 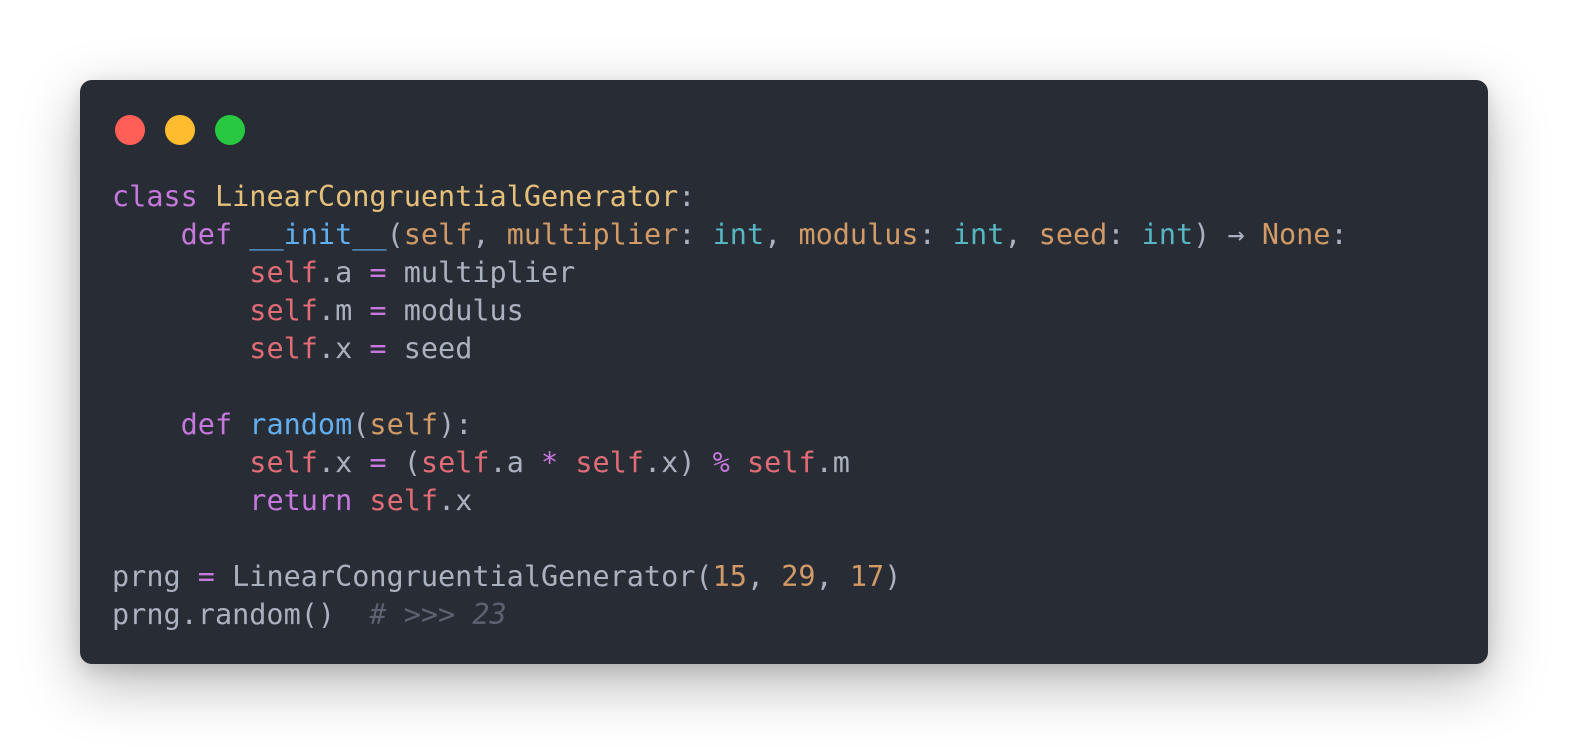 I want to click on code-token-plain: seed, so click(x=429, y=348).